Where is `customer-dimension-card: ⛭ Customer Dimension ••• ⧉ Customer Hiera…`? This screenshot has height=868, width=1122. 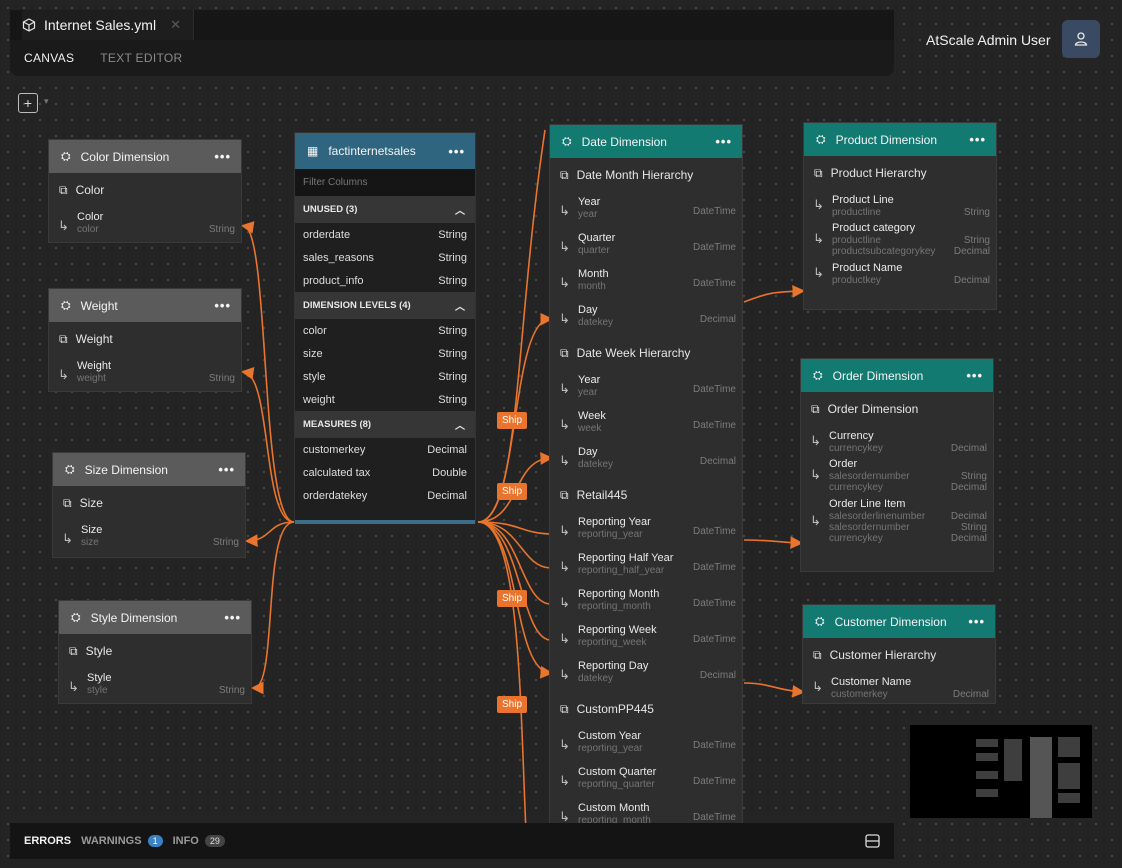
customer-dimension-card: ⛭ Customer Dimension ••• ⧉ Customer Hiera… is located at coordinates (899, 654).